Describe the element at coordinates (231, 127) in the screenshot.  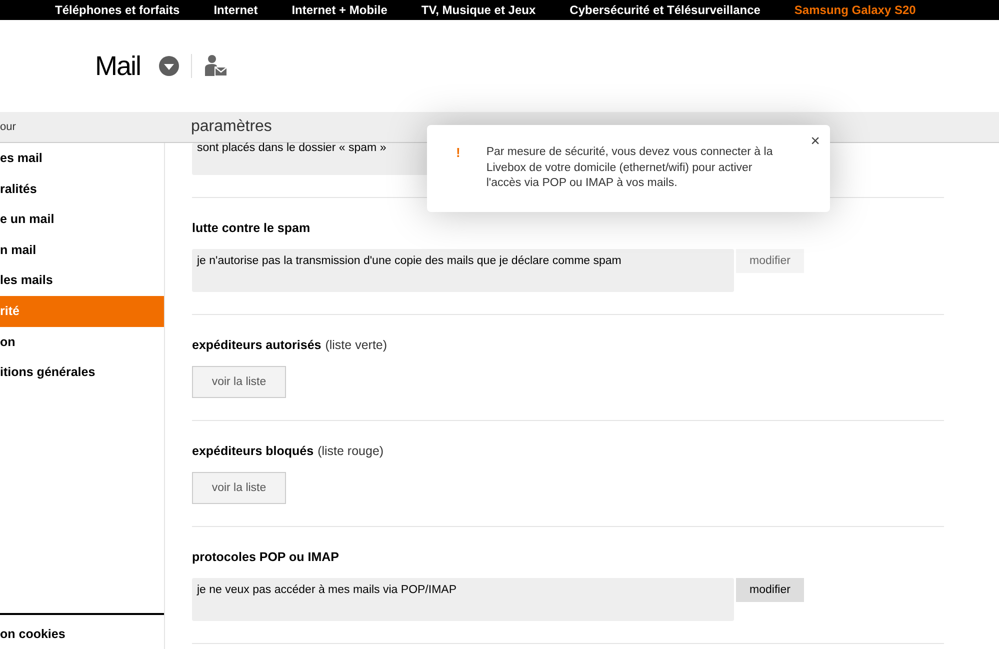
I see `page-title: paramètres` at that location.